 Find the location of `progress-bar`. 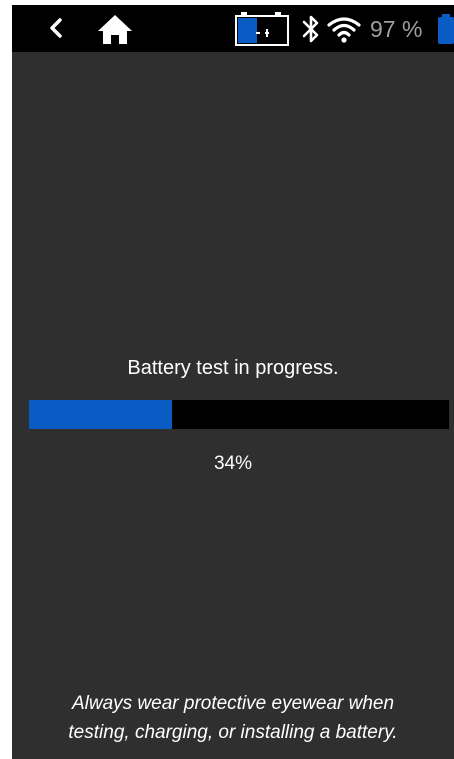

progress-bar is located at coordinates (239, 414).